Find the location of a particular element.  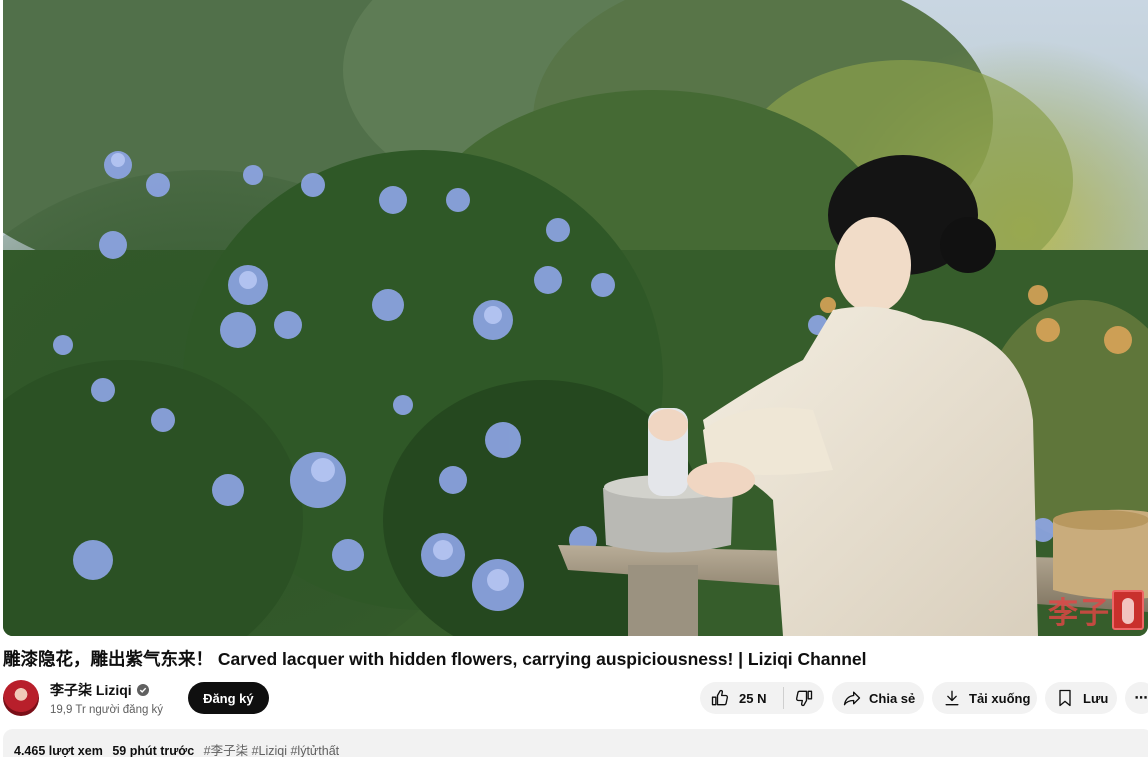

save-button: Lưu is located at coordinates (1081, 698).